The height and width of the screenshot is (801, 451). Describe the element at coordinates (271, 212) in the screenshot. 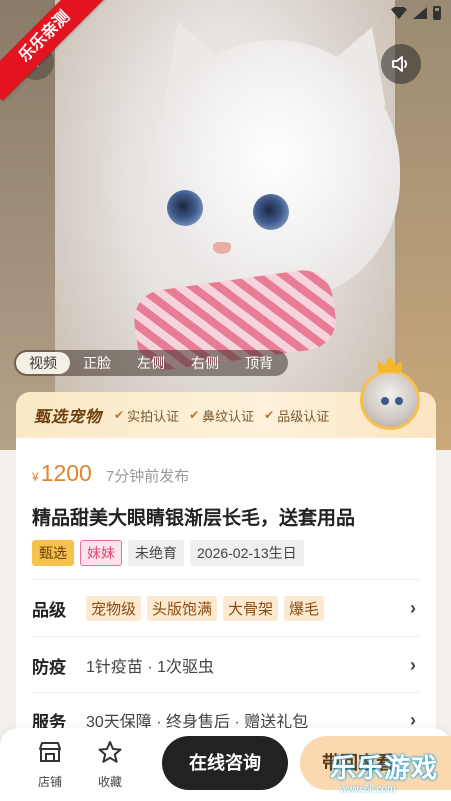

I see `cat-eye-right` at that location.